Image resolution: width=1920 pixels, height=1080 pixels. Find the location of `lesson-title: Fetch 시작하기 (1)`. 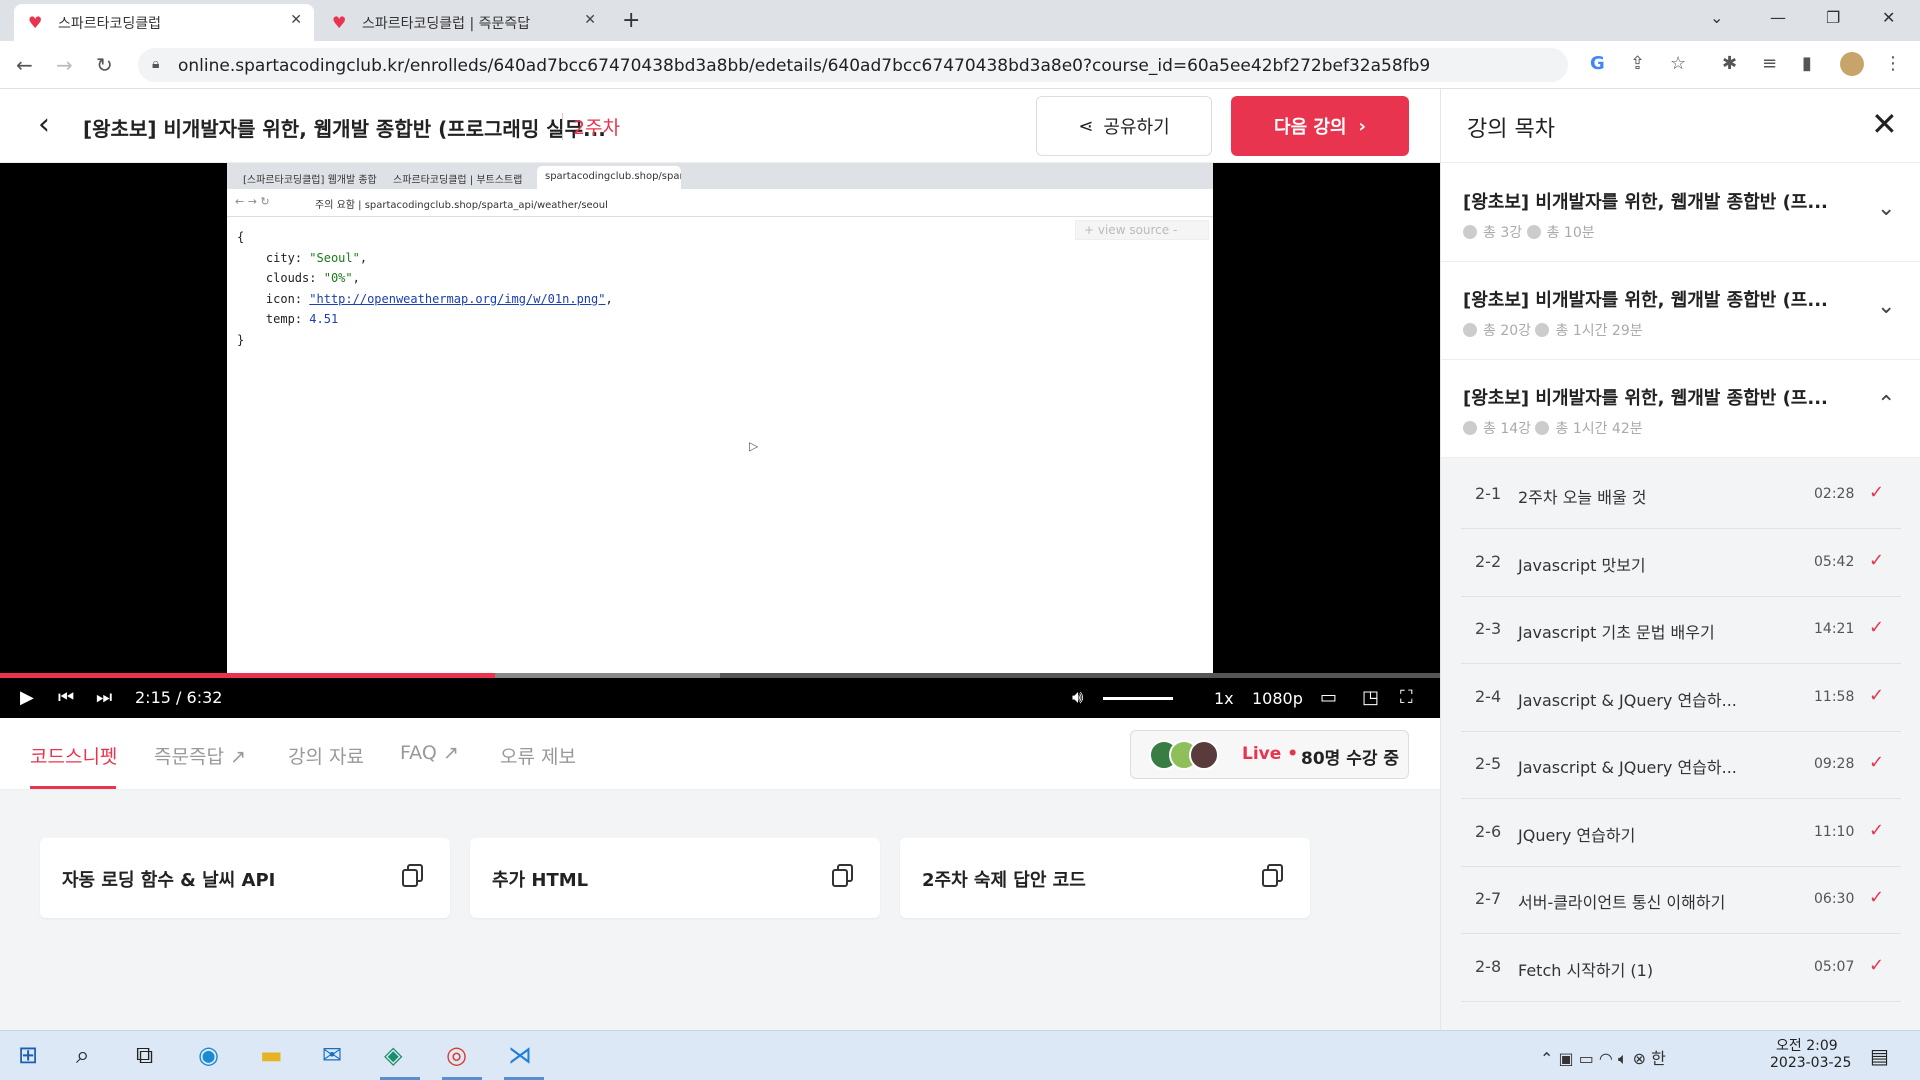

lesson-title: Fetch 시작하기 (1) is located at coordinates (1586, 970).